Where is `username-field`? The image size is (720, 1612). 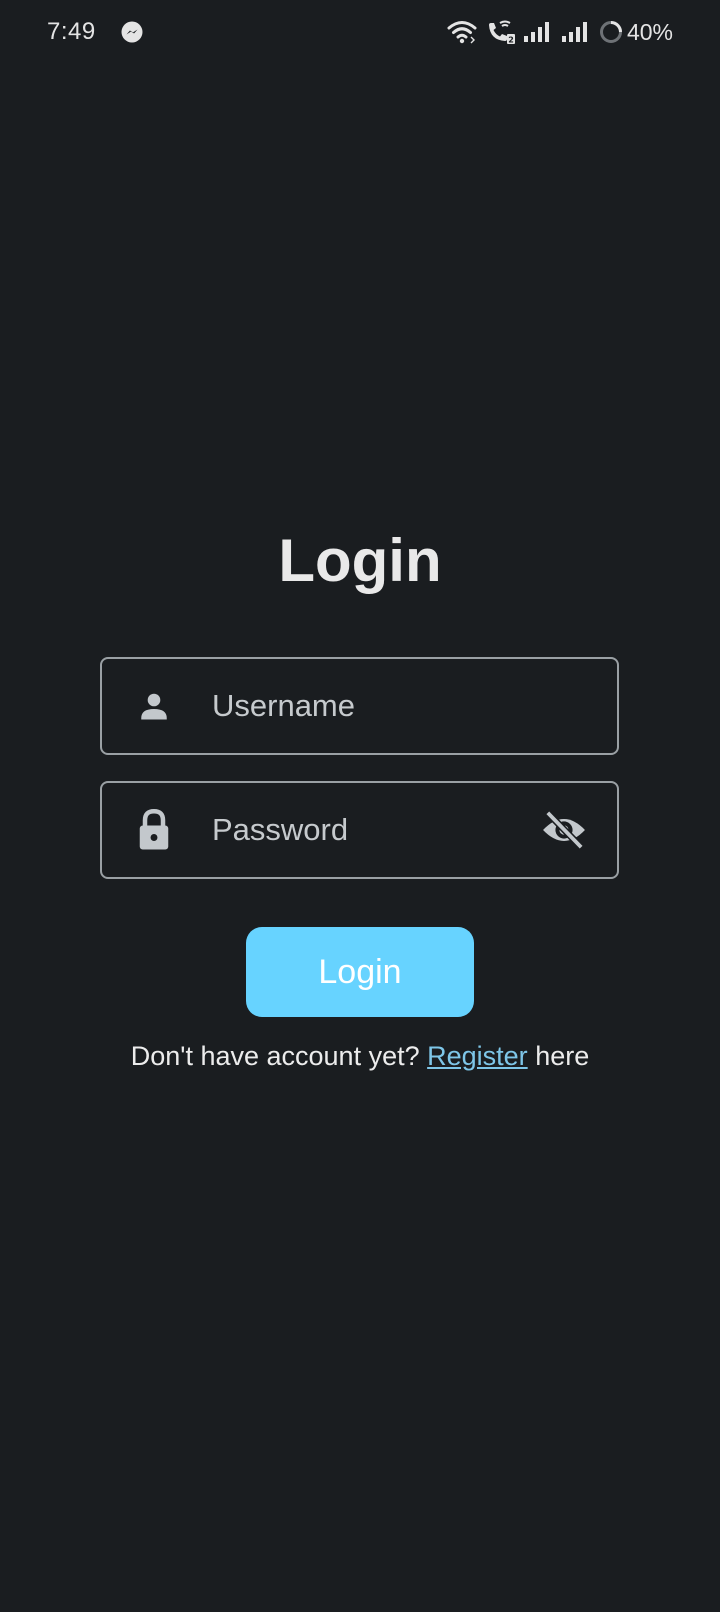
username-field is located at coordinates (359, 706).